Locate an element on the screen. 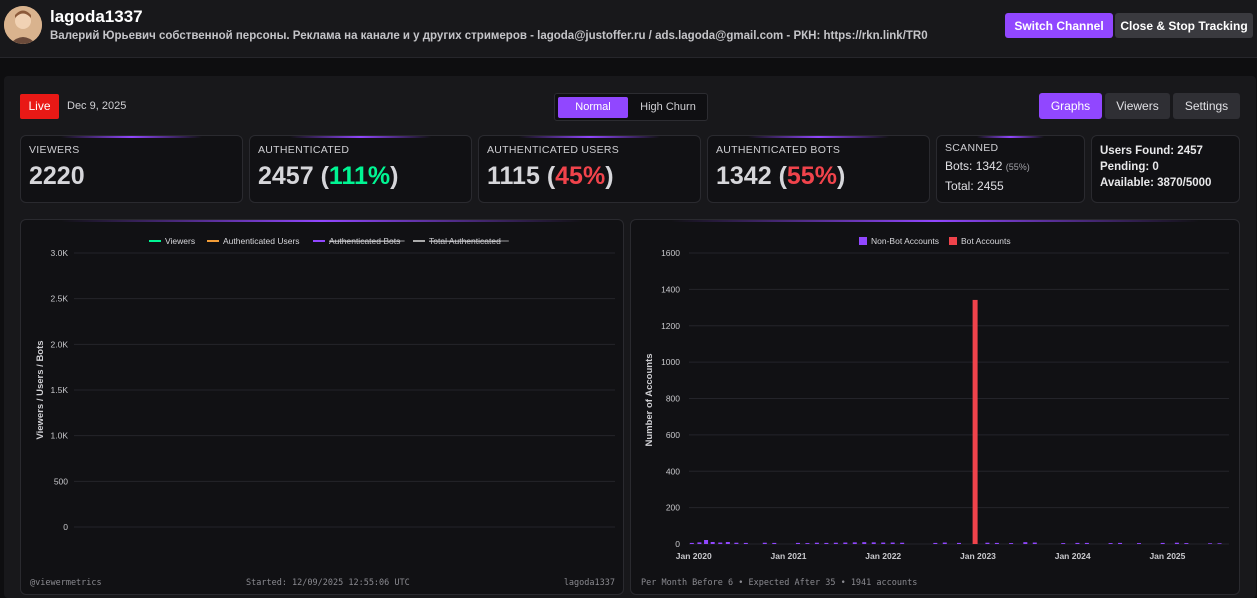 The image size is (1257, 598). tab-graphs: Graphs is located at coordinates (1070, 106).